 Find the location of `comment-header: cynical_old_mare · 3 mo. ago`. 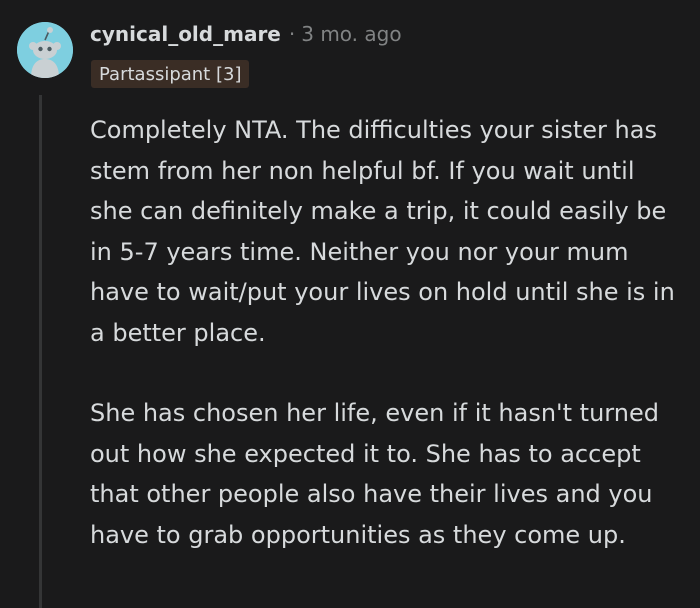

comment-header: cynical_old_mare · 3 mo. ago is located at coordinates (246, 34).